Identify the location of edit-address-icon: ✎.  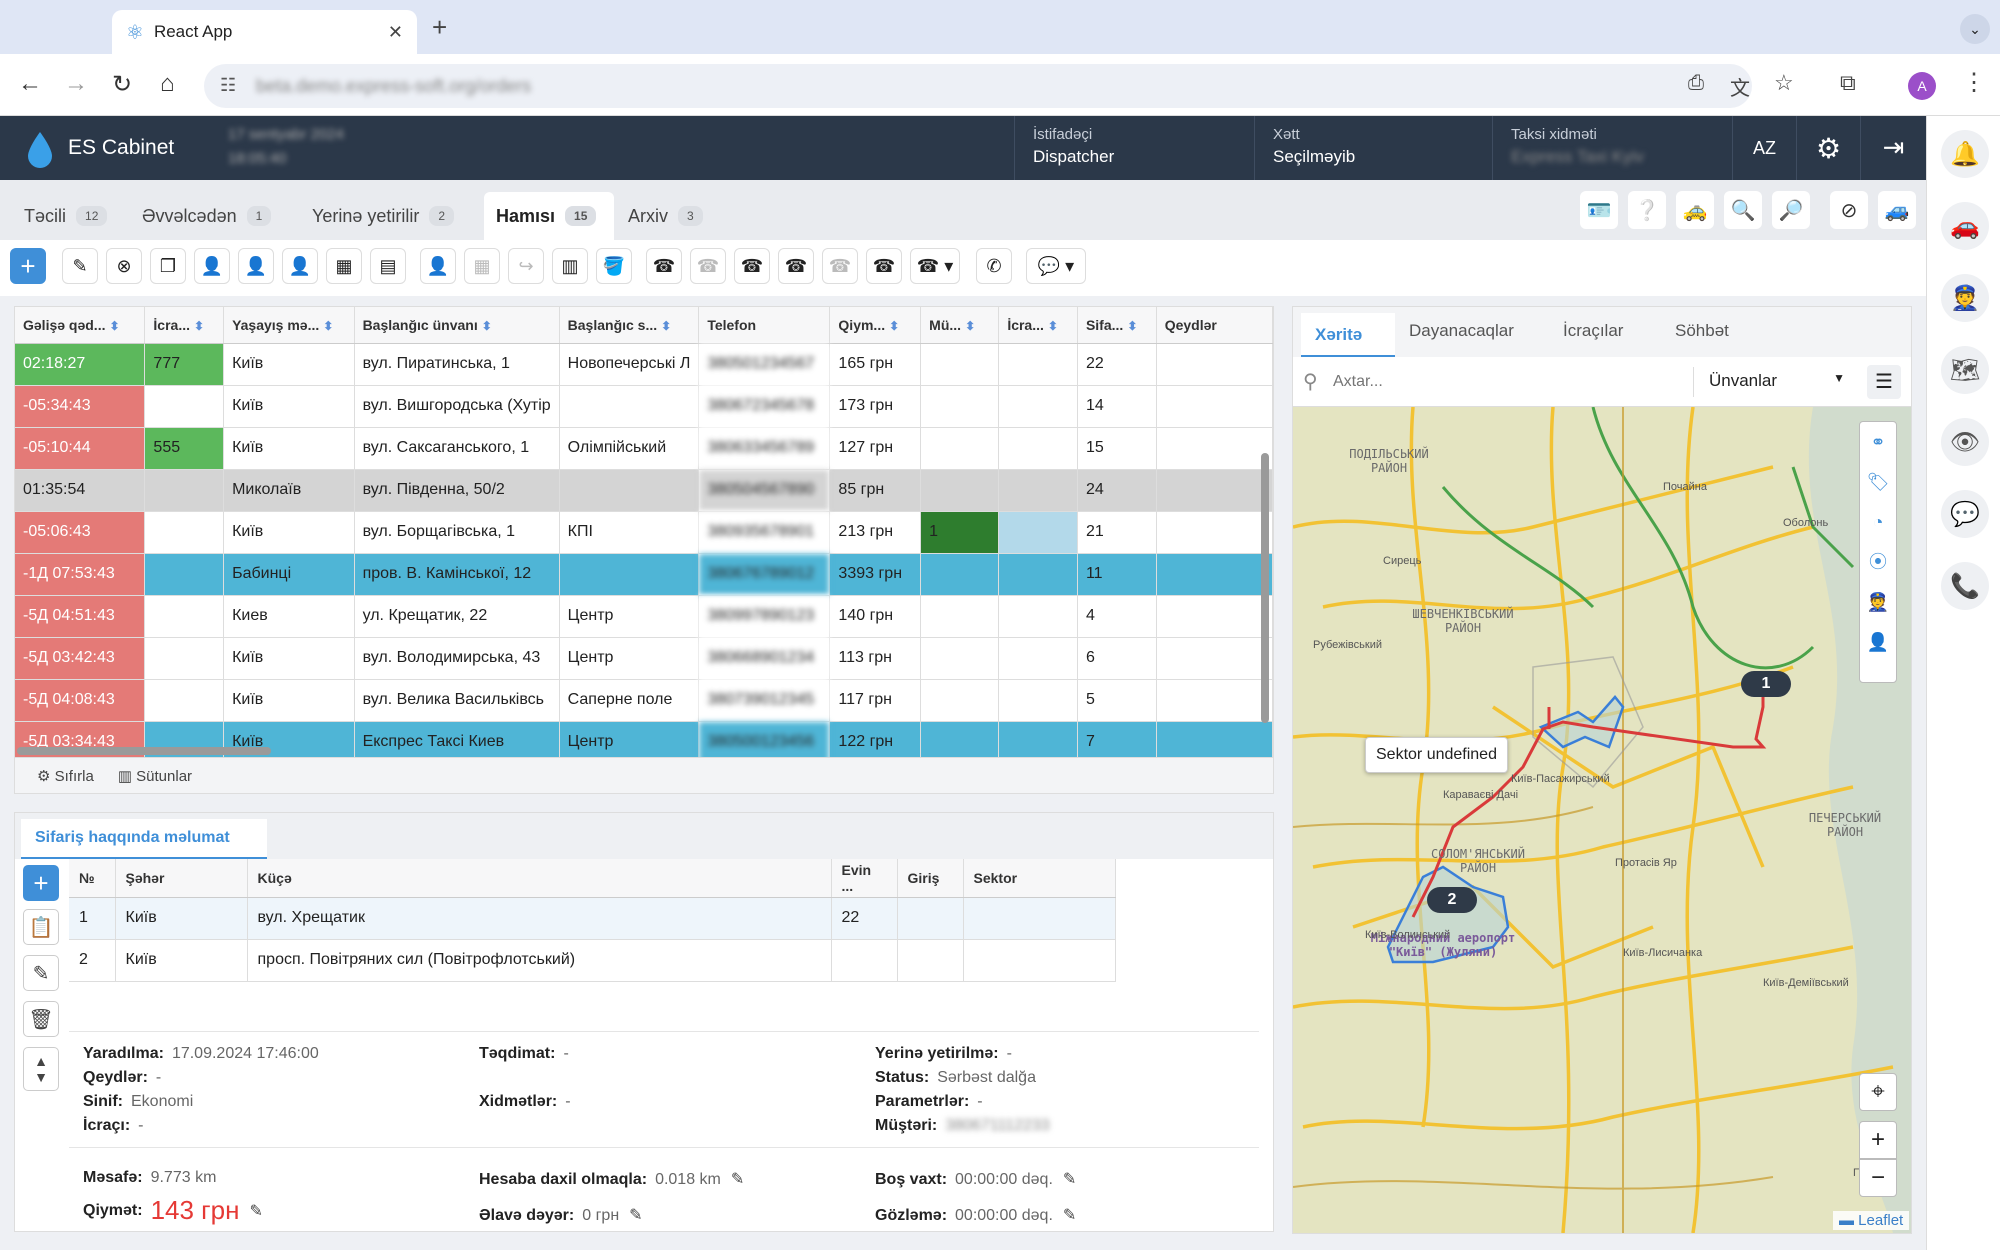
(41, 973).